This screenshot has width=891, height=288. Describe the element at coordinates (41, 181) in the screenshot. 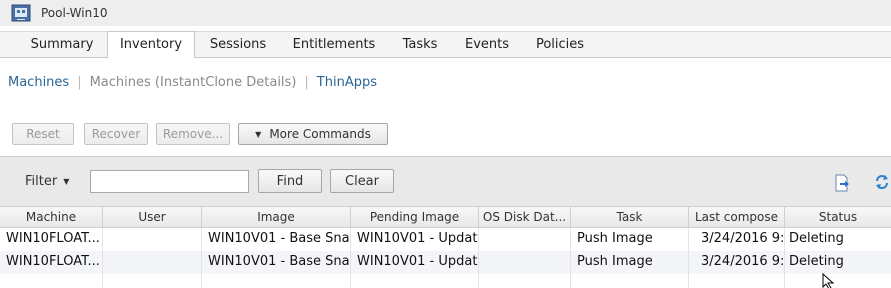

I see `filter-label: Filter` at that location.